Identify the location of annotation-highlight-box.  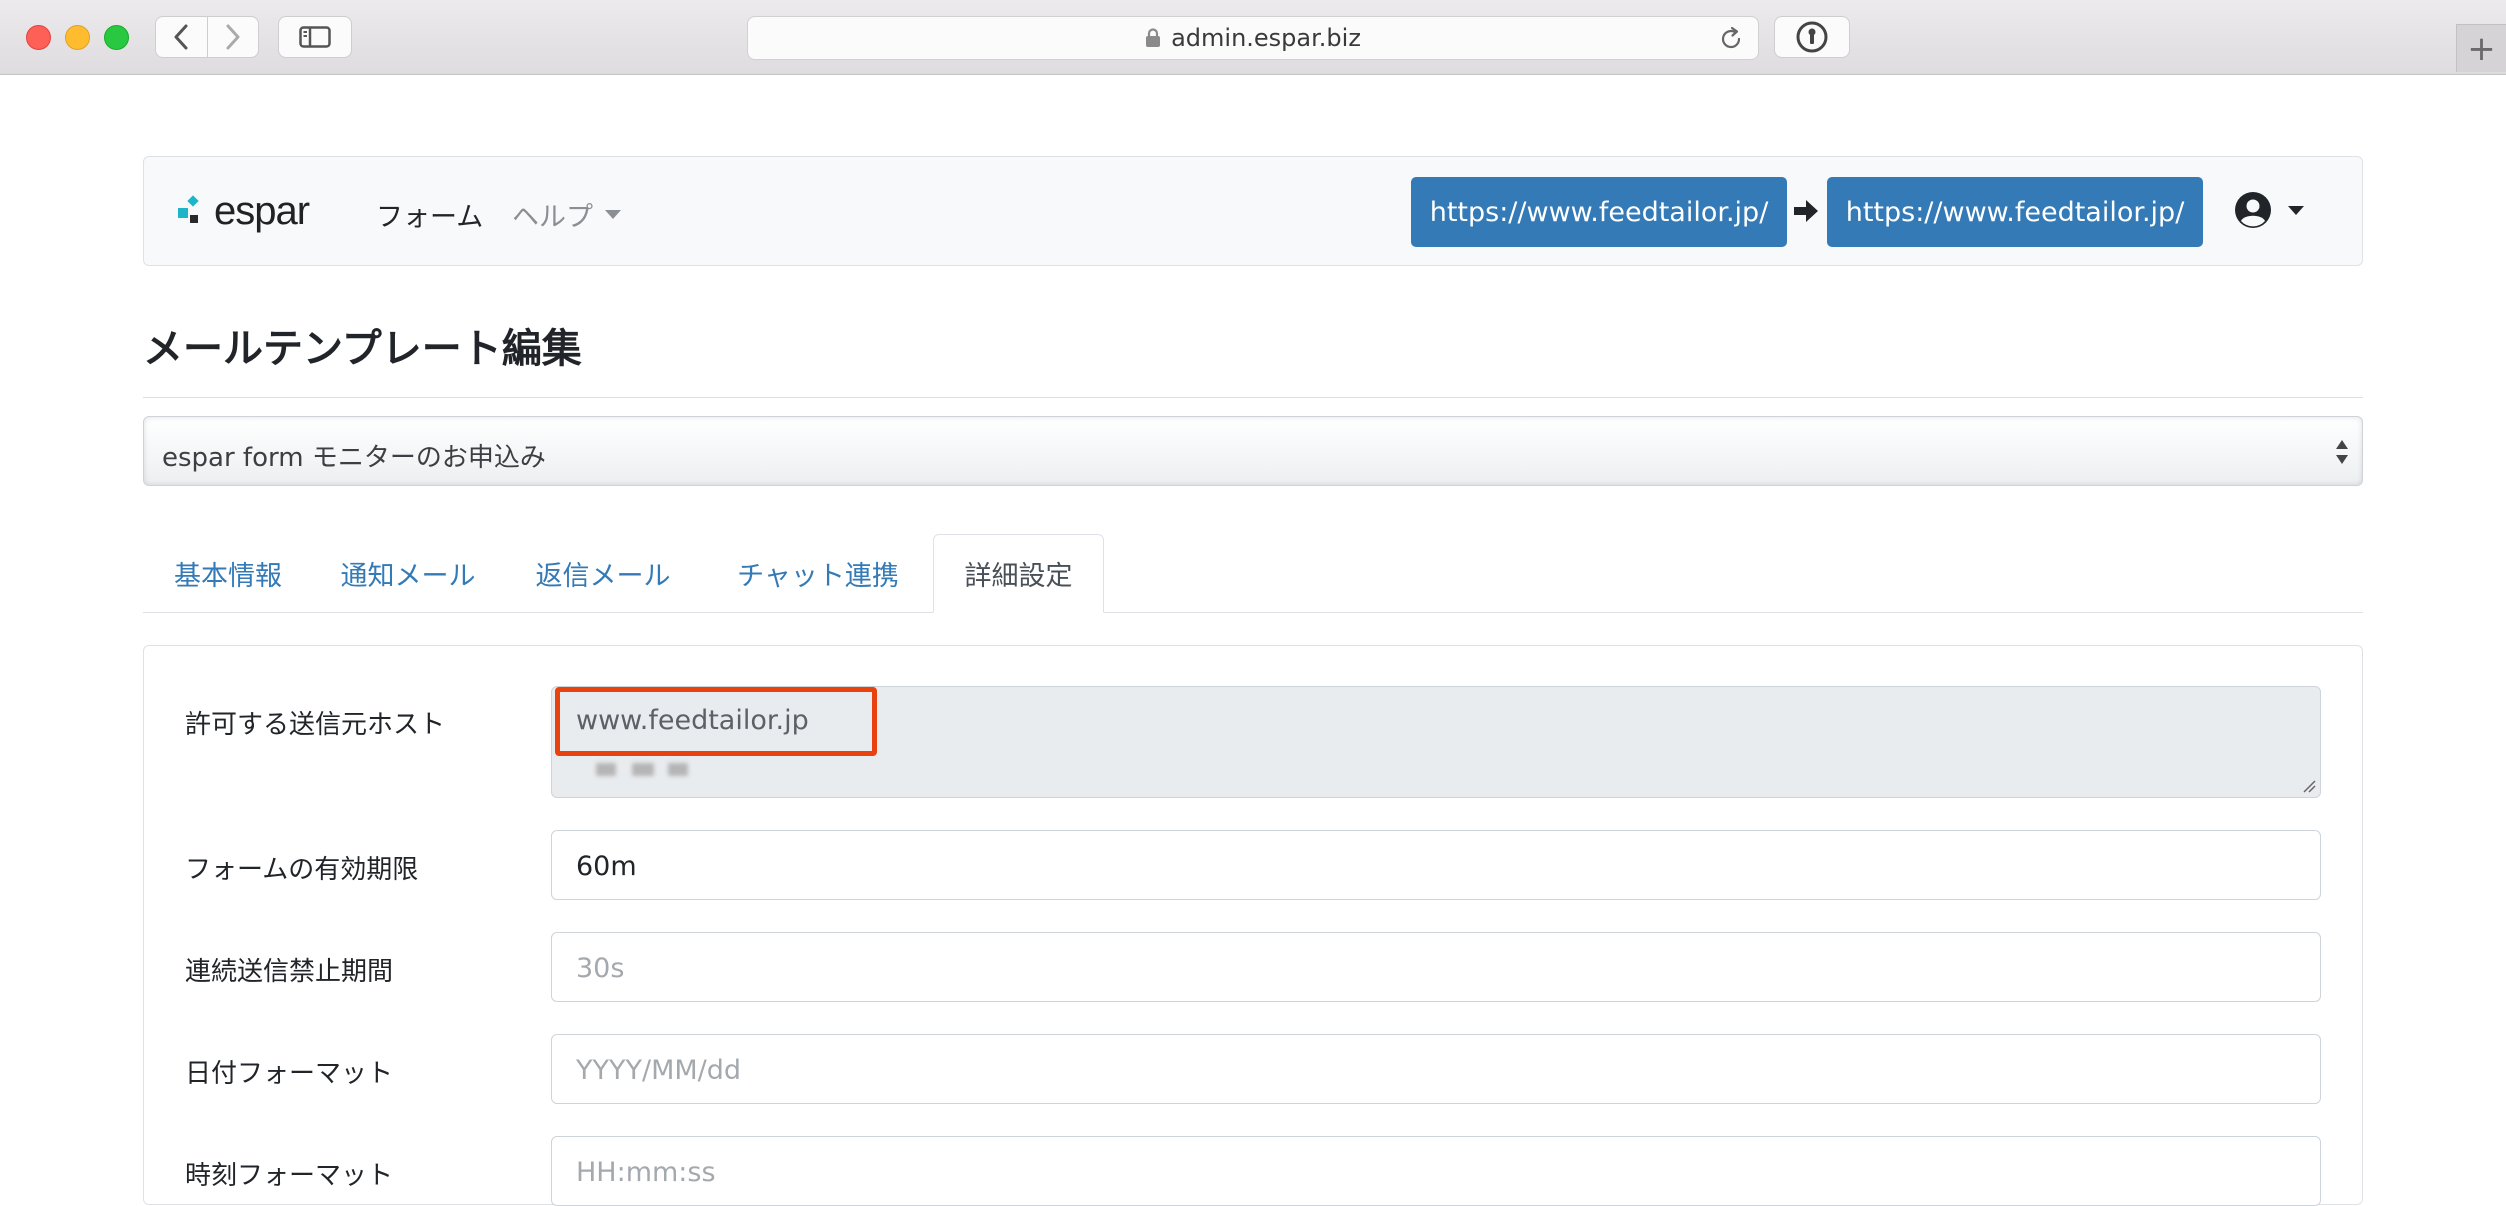
(716, 721).